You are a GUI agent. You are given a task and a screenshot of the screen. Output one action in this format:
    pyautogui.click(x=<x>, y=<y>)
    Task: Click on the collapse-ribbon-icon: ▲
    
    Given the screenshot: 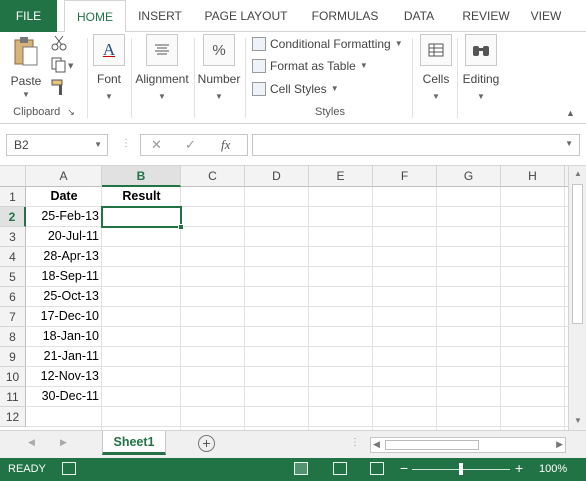 What is the action you would take?
    pyautogui.click(x=570, y=113)
    